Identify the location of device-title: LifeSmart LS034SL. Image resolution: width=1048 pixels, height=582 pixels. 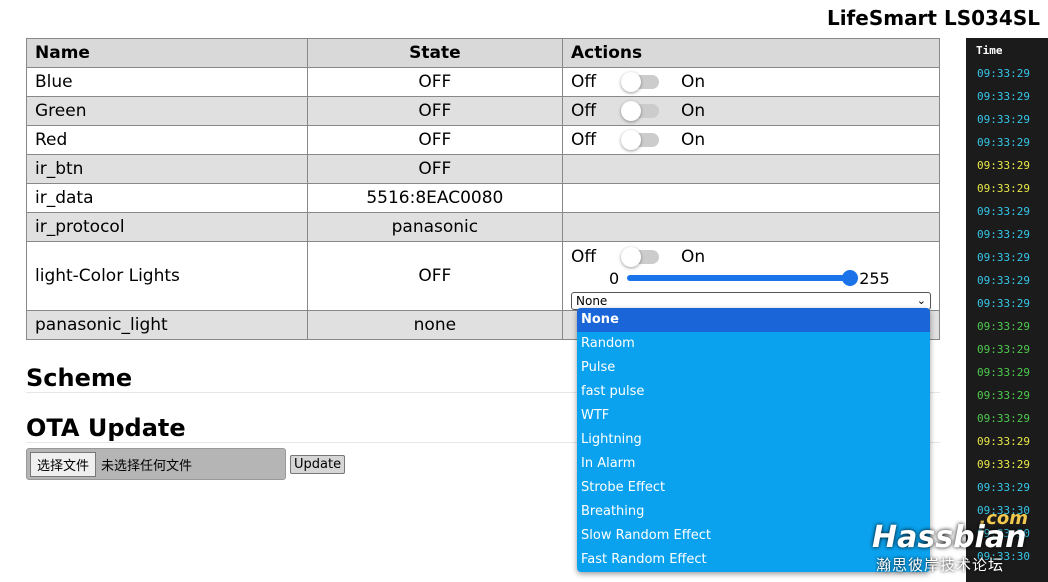
(933, 18).